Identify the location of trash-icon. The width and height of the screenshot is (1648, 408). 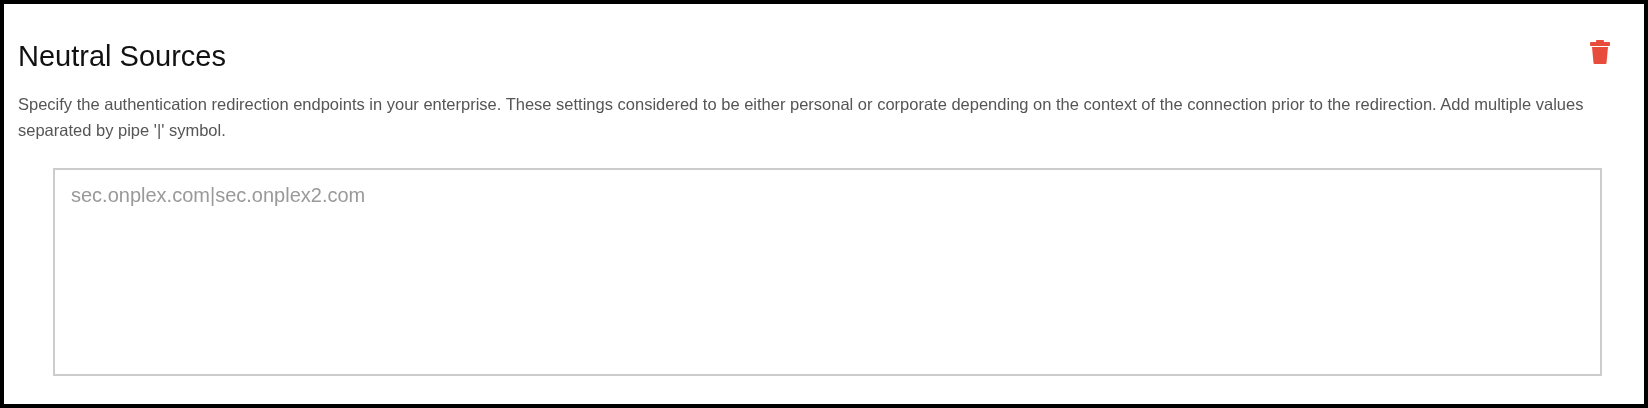
(1600, 52).